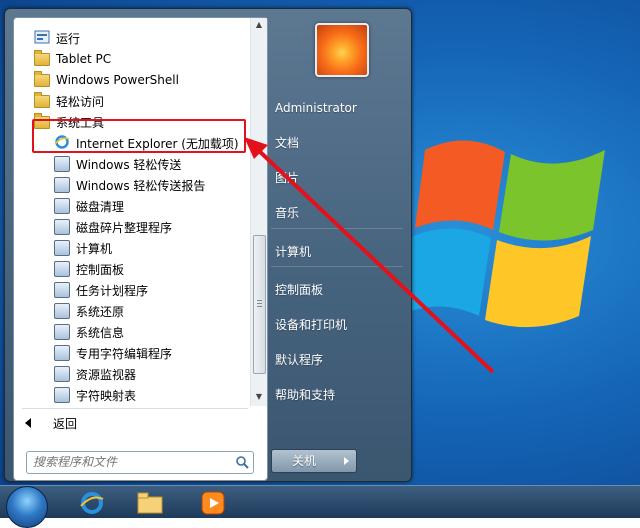  What do you see at coordinates (27, 507) in the screenshot?
I see `start-button` at bounding box center [27, 507].